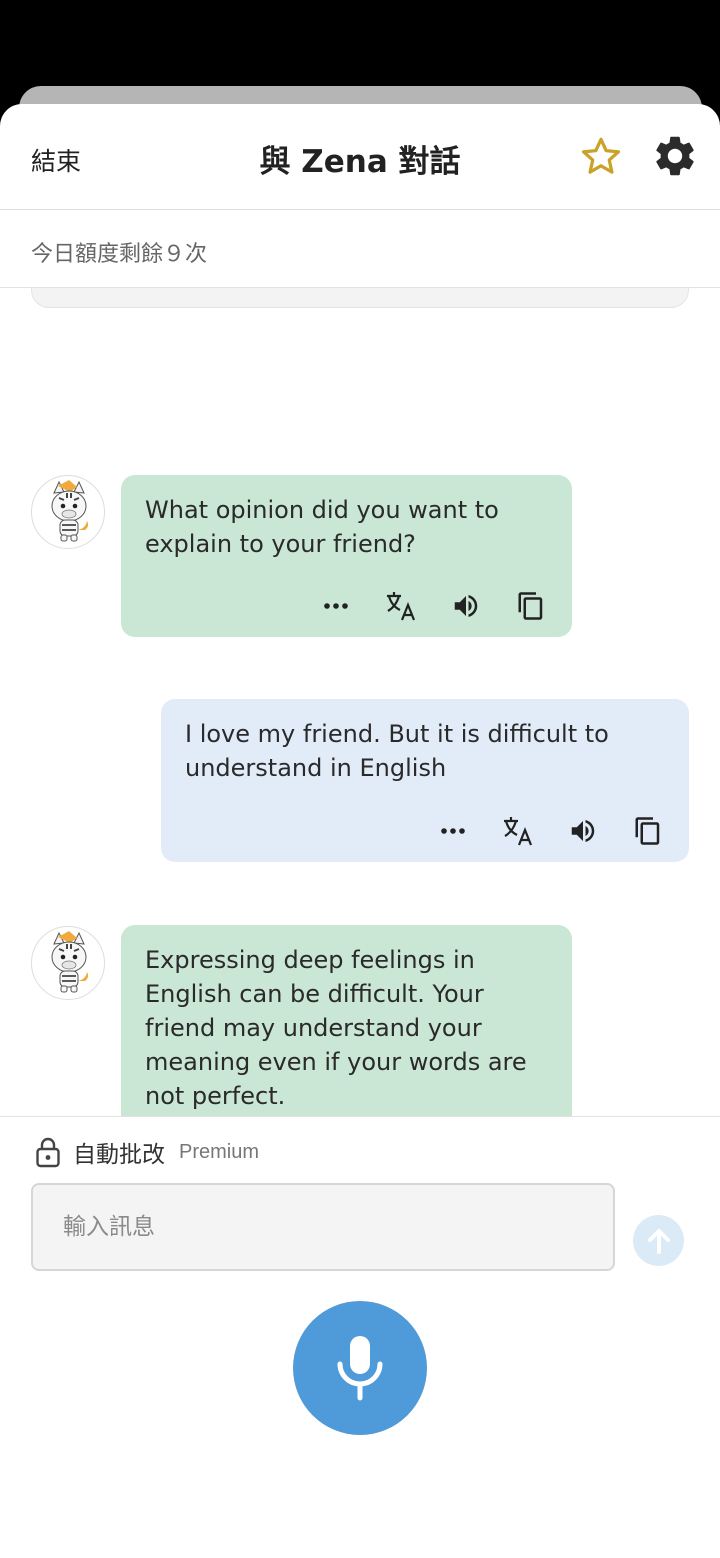 Image resolution: width=720 pixels, height=1558 pixels. I want to click on auto-correct-toggle: 自動批改 Premium, so click(147, 1152).